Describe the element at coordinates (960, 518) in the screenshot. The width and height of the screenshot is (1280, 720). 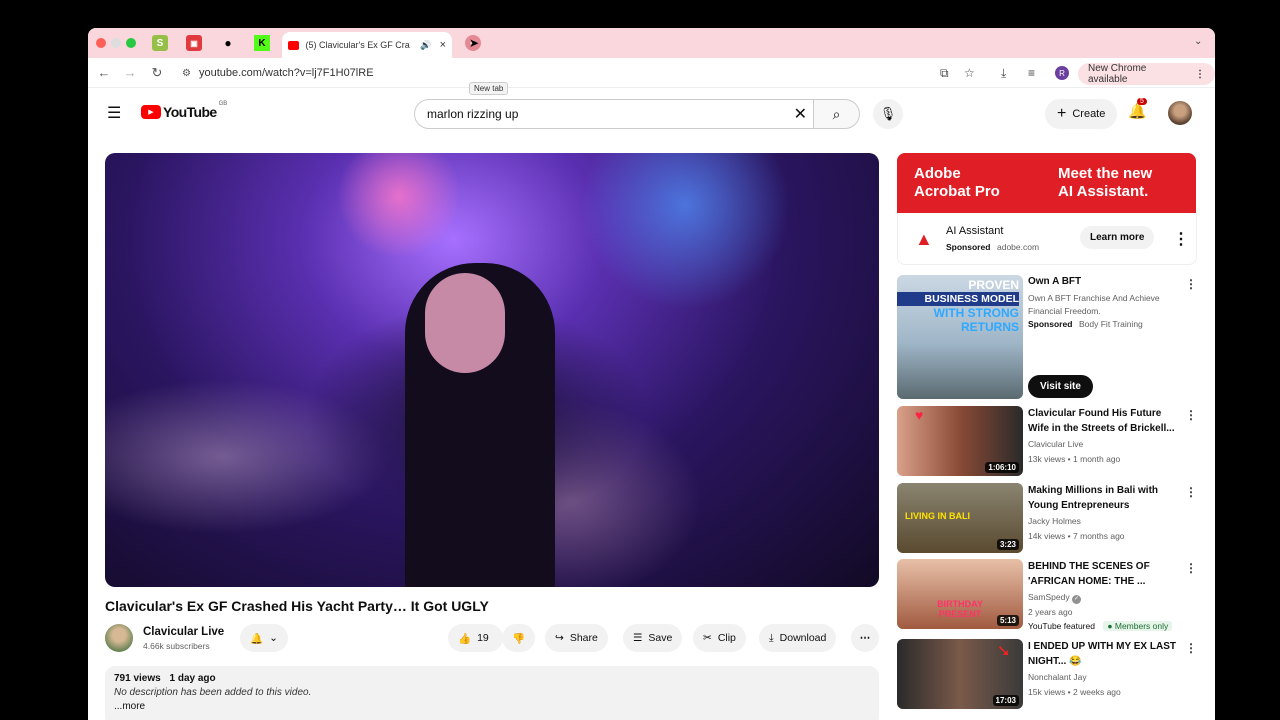
I see `rec-thumbnail: LIVING IN BALI 3:23` at that location.